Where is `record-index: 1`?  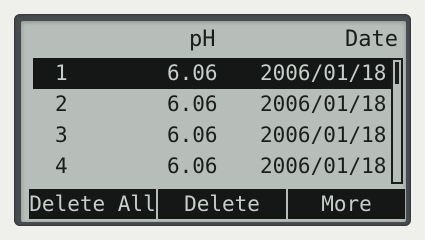
record-index: 1 is located at coordinates (61, 73).